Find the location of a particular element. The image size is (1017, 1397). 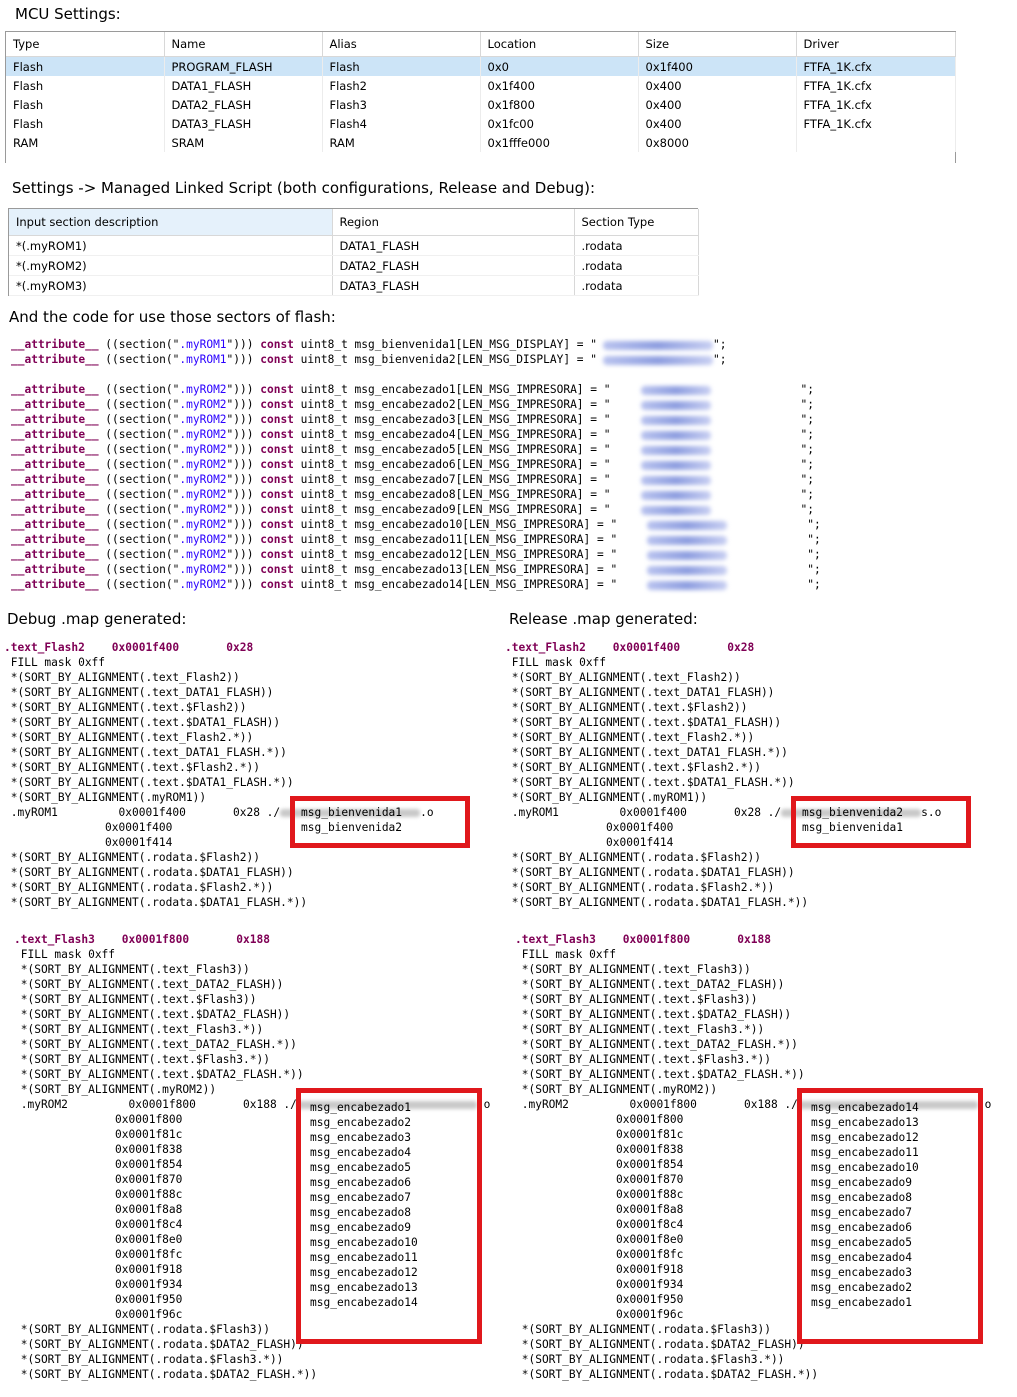

map-line: FILL mask 0xff is located at coordinates (556, 662).